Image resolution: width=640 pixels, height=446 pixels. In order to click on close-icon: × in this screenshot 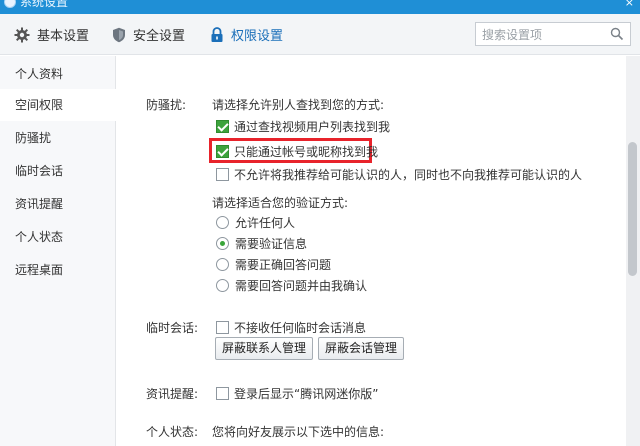, I will do `click(629, 4)`.